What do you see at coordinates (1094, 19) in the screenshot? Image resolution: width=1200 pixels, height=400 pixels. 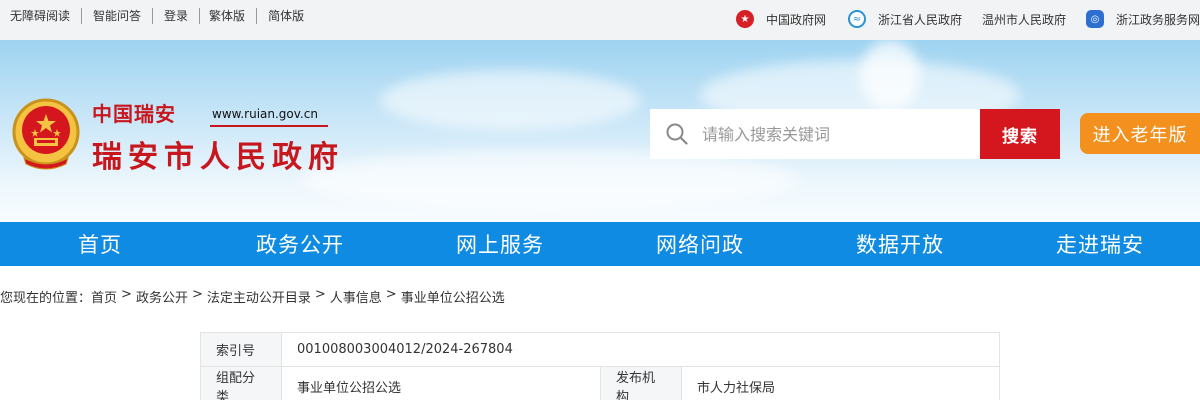 I see `zjzwfw-logo-icon: ◎` at bounding box center [1094, 19].